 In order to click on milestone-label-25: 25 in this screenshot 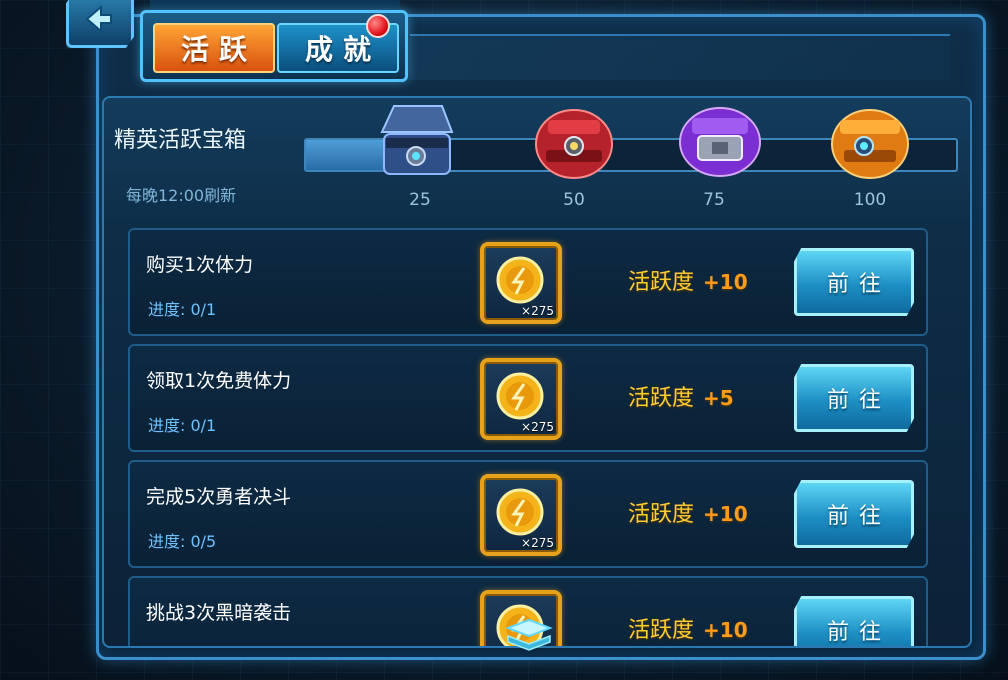, I will do `click(420, 200)`.